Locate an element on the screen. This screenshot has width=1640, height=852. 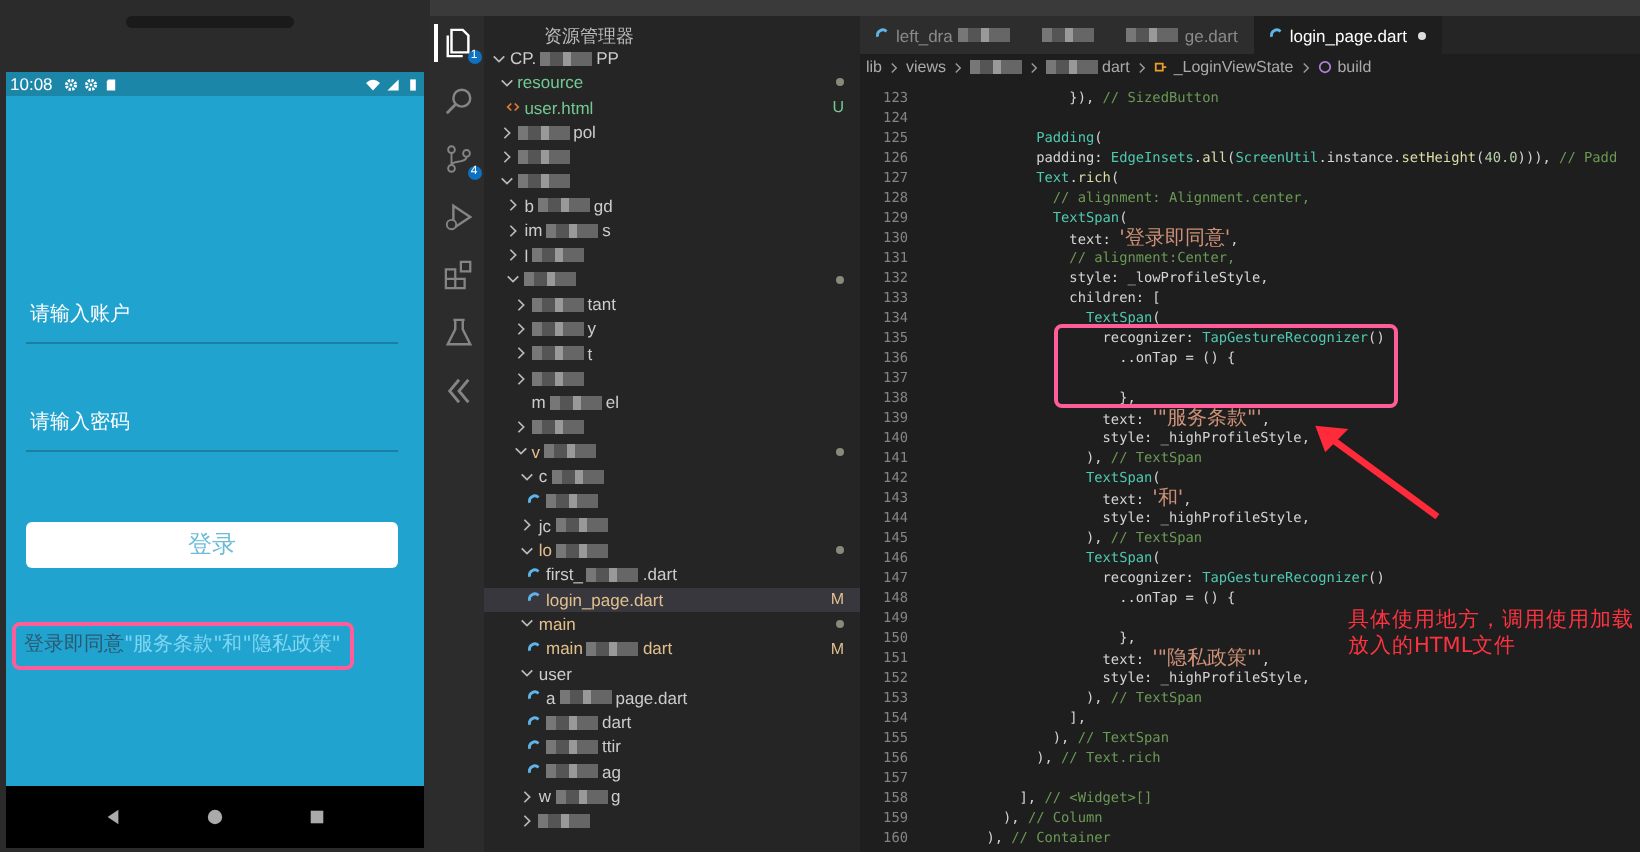
tree-item: ag is located at coordinates (672, 771).